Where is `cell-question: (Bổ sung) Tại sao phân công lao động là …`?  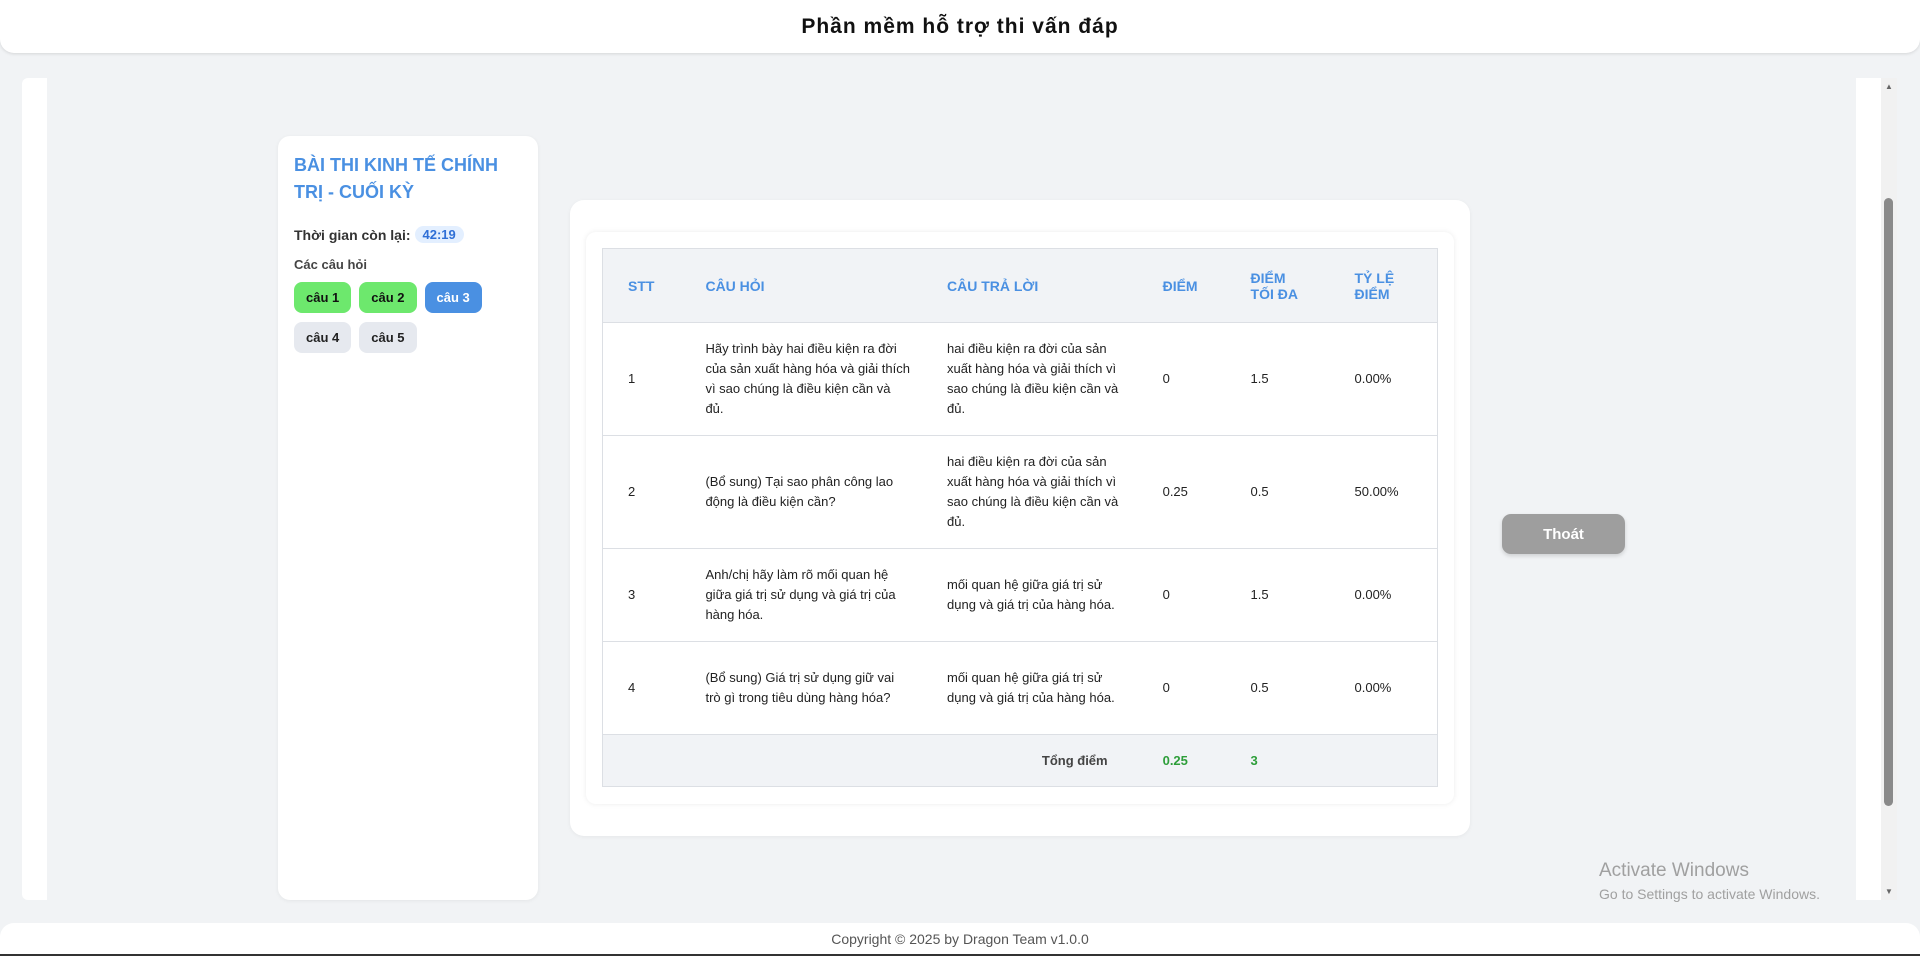
cell-question: (Bổ sung) Tại sao phân công lao động là … is located at coordinates (801, 492).